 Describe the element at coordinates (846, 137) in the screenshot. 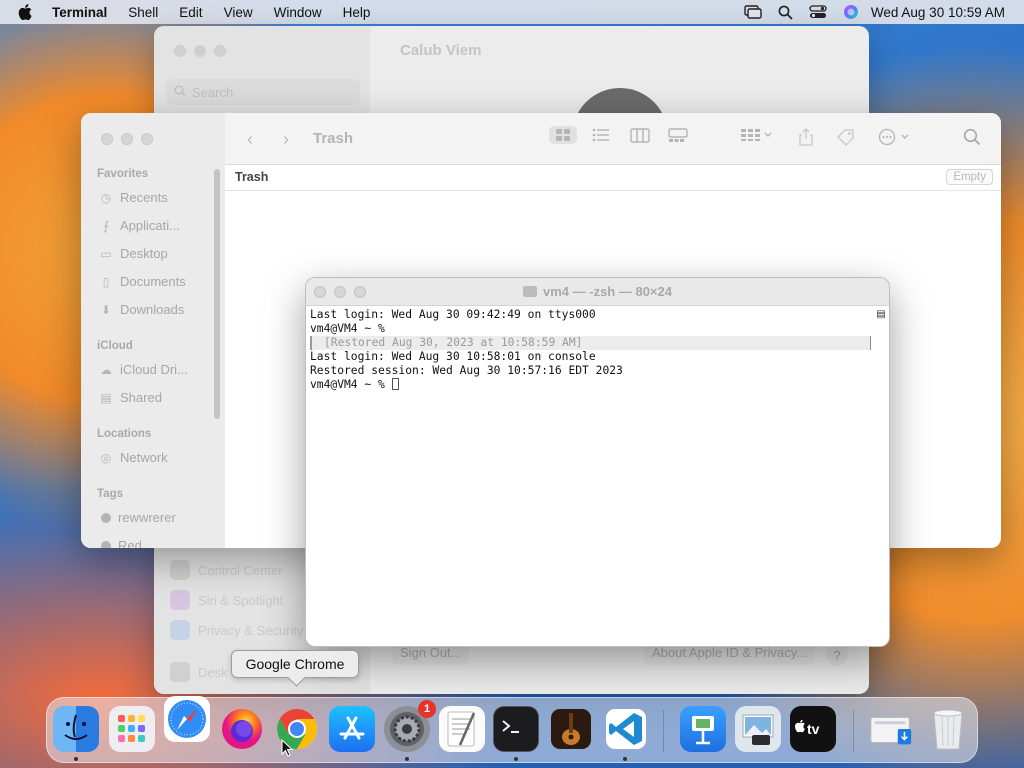

I see `tag-icon` at that location.